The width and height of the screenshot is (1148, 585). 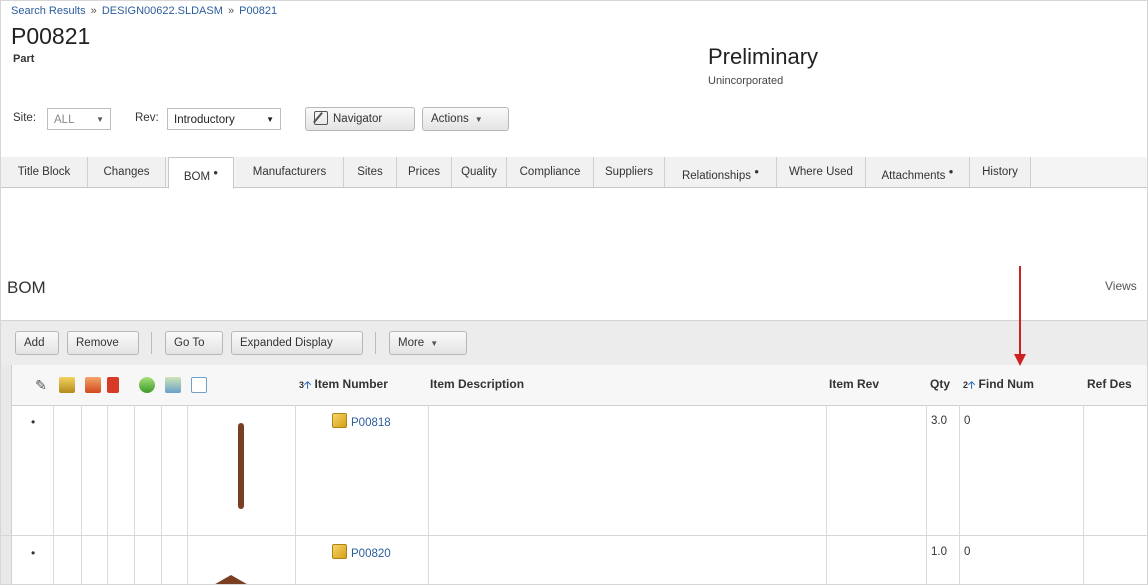 What do you see at coordinates (24, 59) in the screenshot?
I see `object-type: Part` at bounding box center [24, 59].